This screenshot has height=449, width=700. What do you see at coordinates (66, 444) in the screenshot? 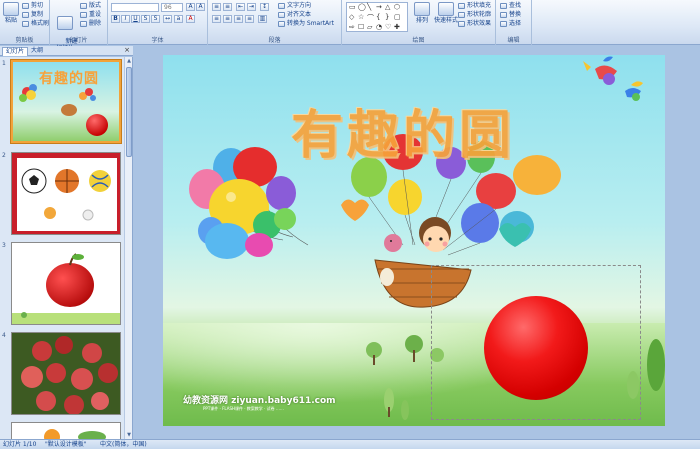
I see `theme-name: "默认设计模板"` at bounding box center [66, 444].